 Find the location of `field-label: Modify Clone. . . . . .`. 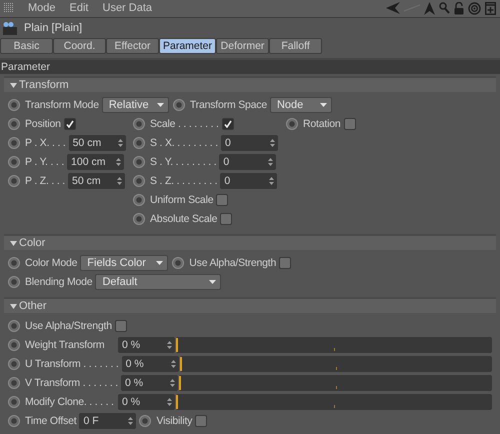

field-label: Modify Clone. . . . . . is located at coordinates (70, 402).